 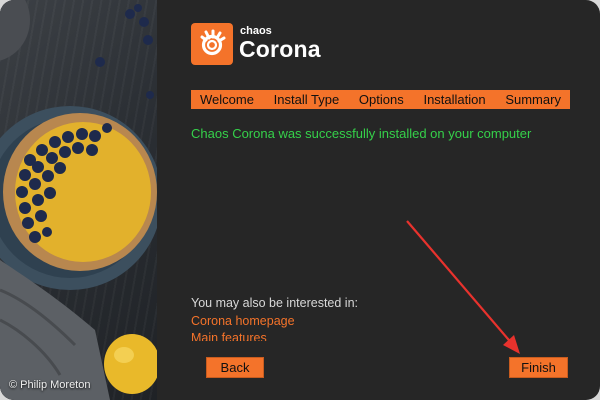 I want to click on lemon, so click(x=130, y=364).